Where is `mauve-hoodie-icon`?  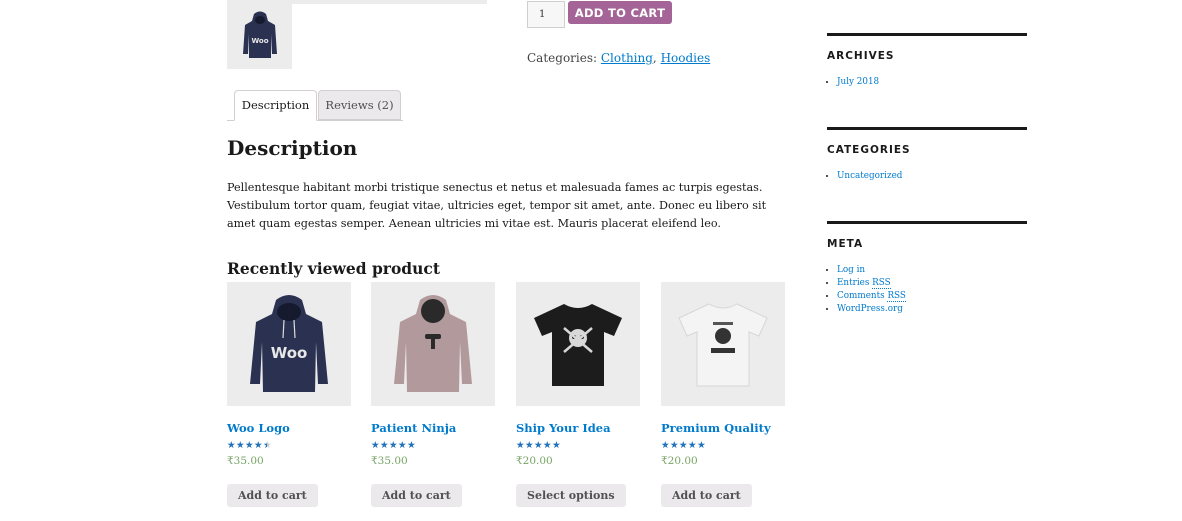 mauve-hoodie-icon is located at coordinates (433, 343).